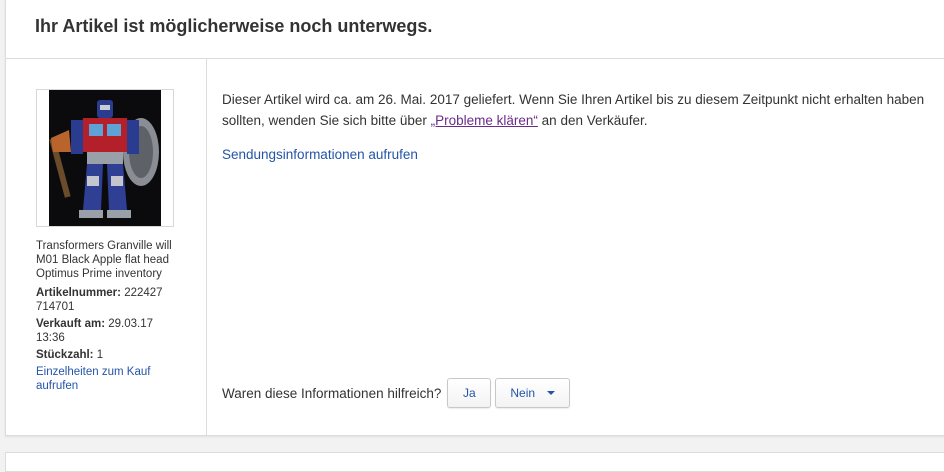 This screenshot has width=944, height=472. I want to click on next-card, so click(474, 462).